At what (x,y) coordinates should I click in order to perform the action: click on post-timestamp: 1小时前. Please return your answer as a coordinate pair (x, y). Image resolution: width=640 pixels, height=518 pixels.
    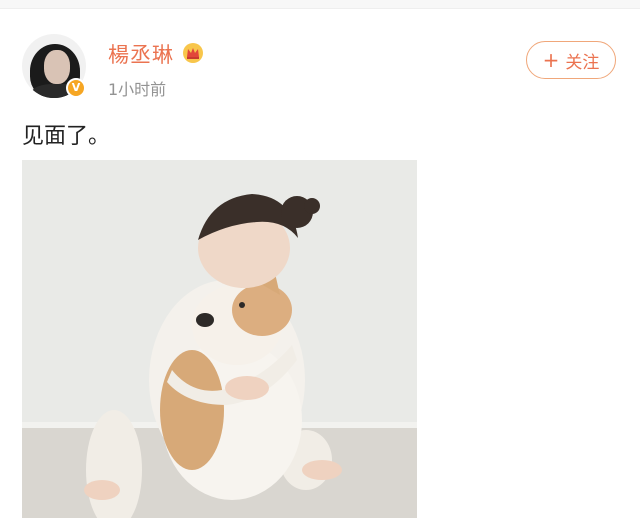
    Looking at the image, I should click on (137, 88).